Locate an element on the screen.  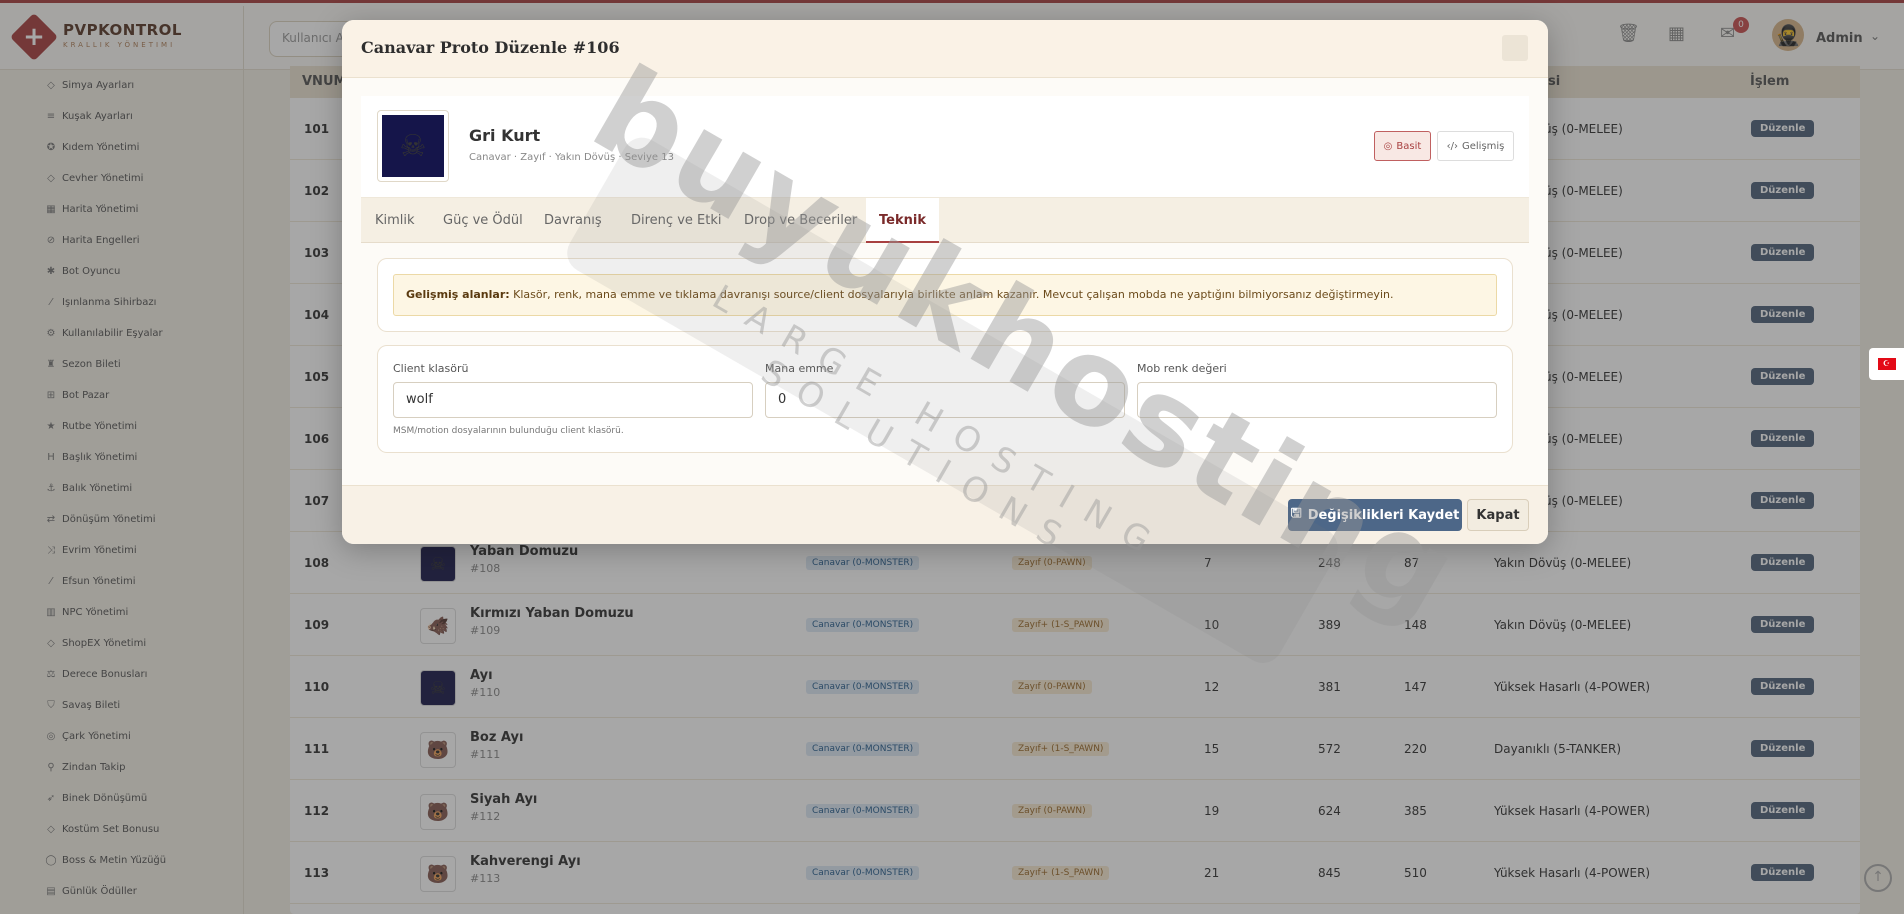
modal-header: Canavar Proto Düzenle #106 is located at coordinates (945, 49).